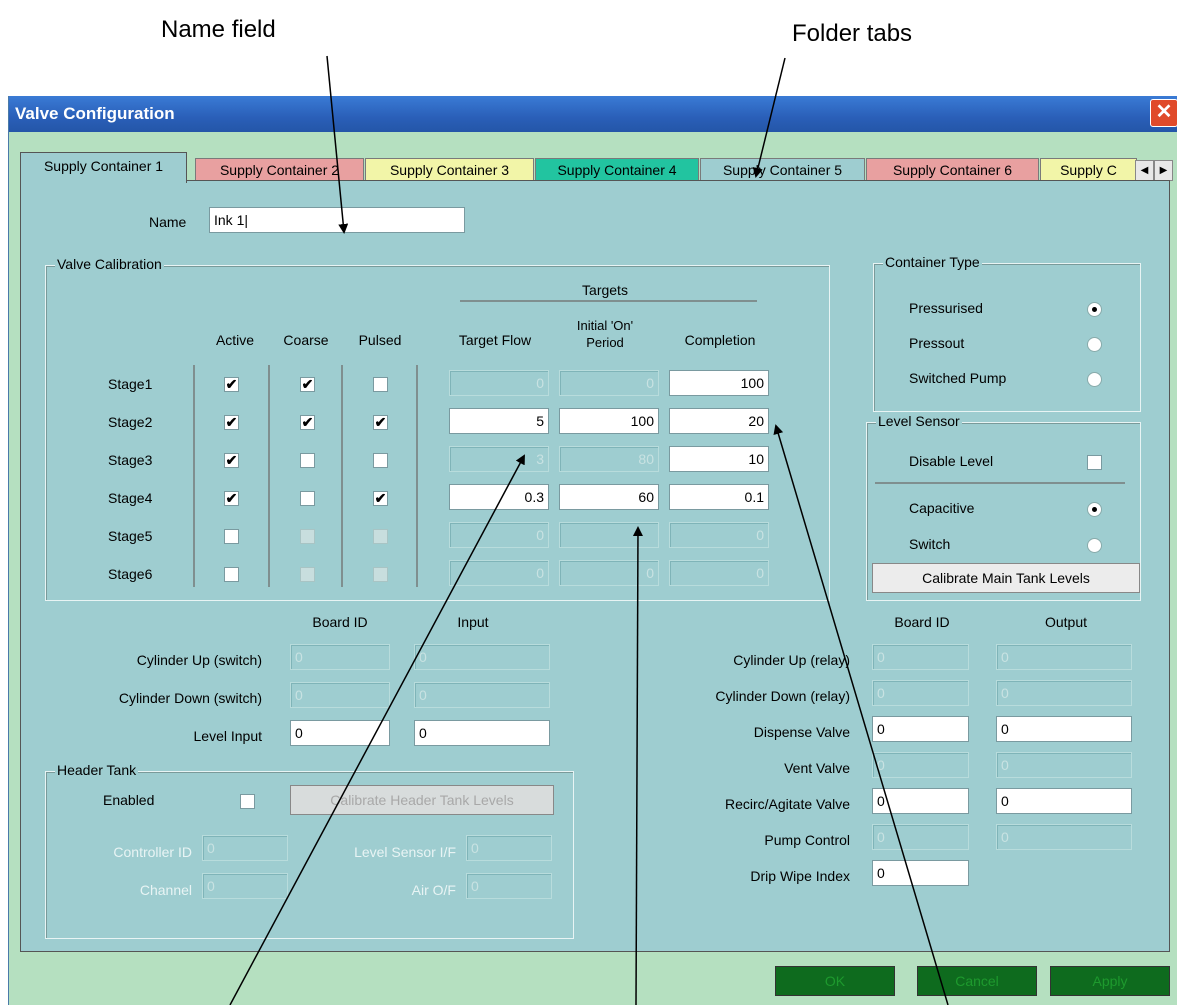 Image resolution: width=1177 pixels, height=1005 pixels. What do you see at coordinates (499, 459) in the screenshot?
I see `stage-target-flow-field: 3` at bounding box center [499, 459].